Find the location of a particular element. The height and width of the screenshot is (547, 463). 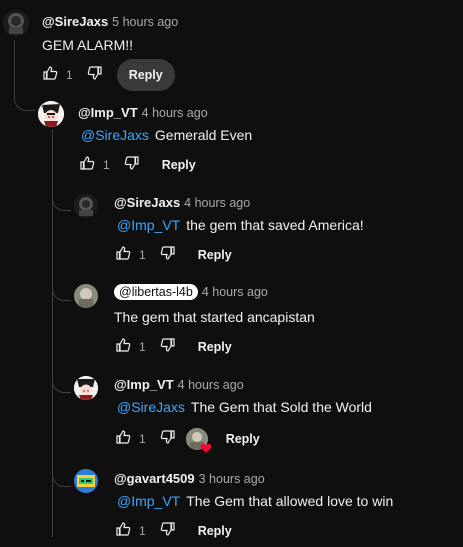

author-name: @libertas-l4b is located at coordinates (156, 292).